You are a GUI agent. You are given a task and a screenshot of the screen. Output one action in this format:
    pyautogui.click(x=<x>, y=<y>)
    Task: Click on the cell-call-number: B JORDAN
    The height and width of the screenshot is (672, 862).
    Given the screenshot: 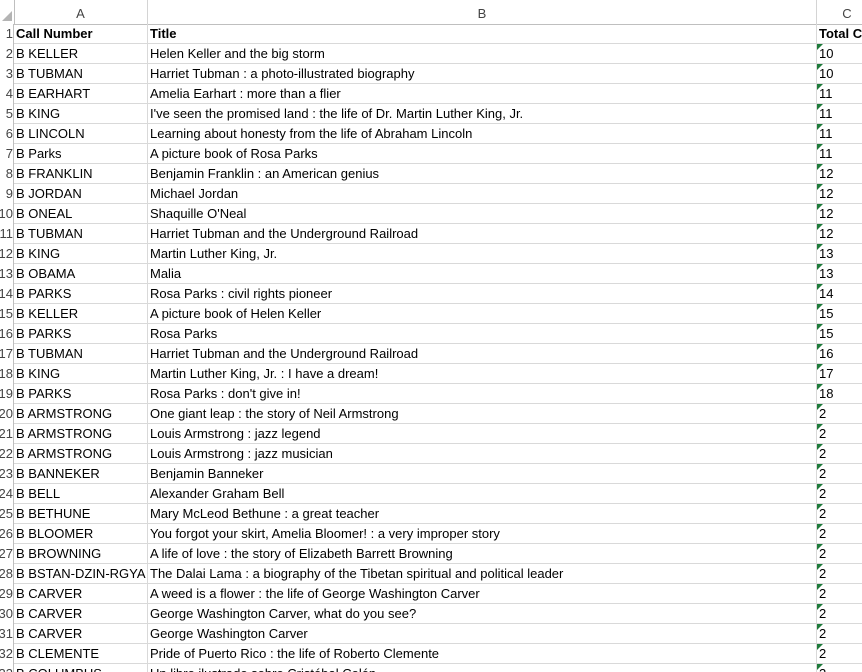 What is the action you would take?
    pyautogui.click(x=81, y=194)
    